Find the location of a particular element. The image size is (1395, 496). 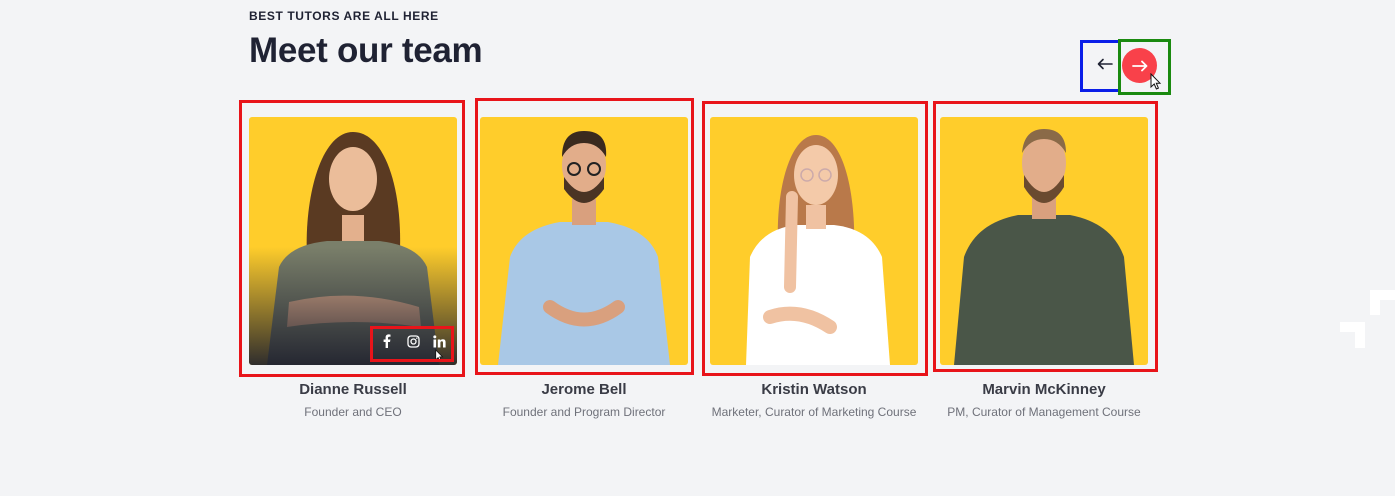

decorative-shape is located at coordinates (1367, 319).